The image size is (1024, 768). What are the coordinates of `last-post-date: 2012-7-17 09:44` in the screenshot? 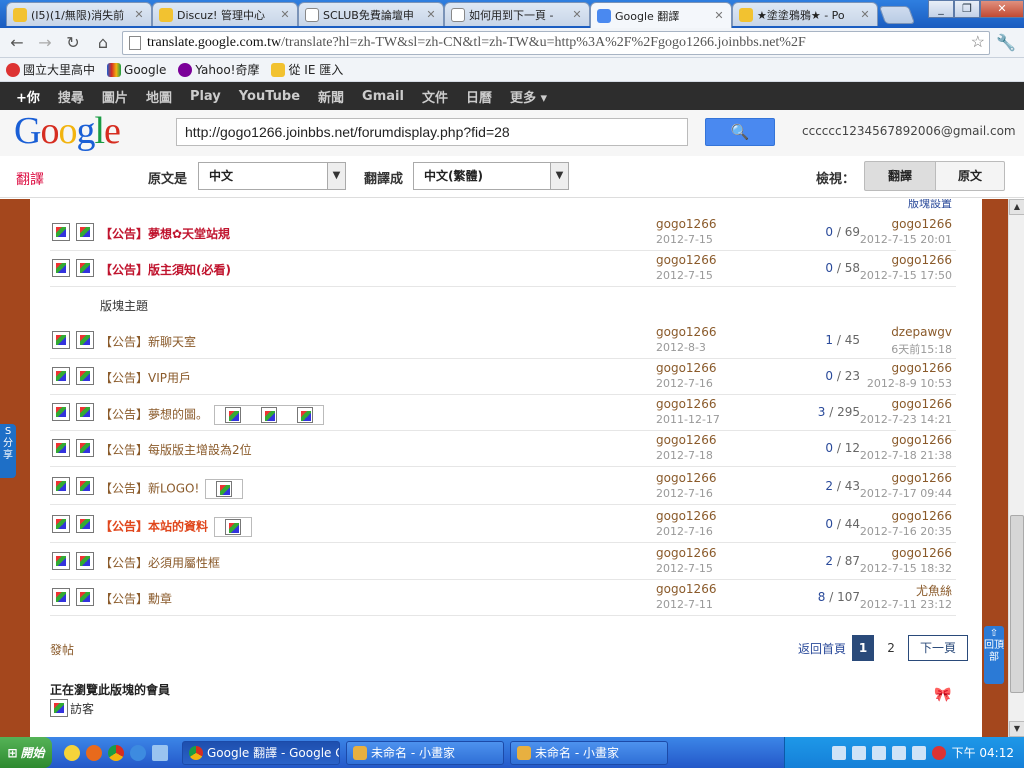 It's located at (906, 493).